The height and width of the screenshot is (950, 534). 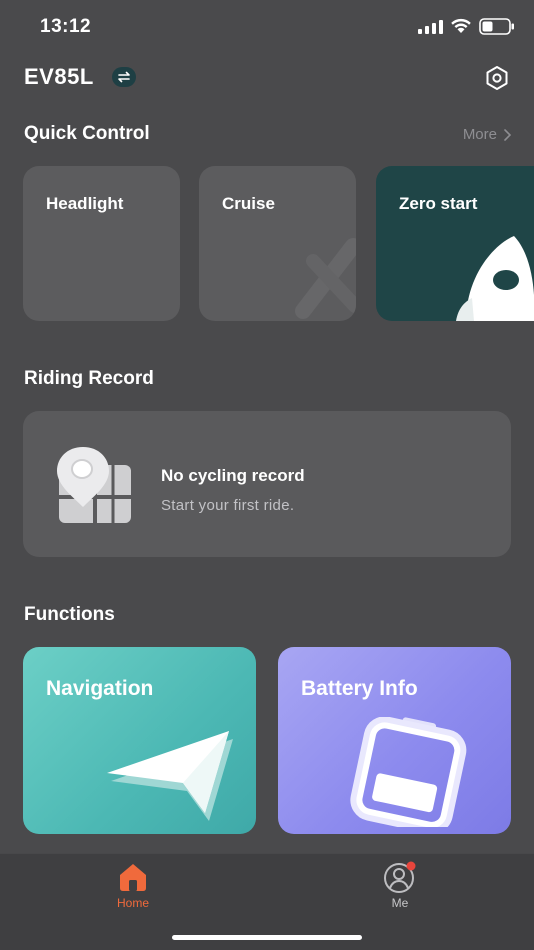 What do you see at coordinates (400, 903) in the screenshot?
I see `tab-me-label: Me` at bounding box center [400, 903].